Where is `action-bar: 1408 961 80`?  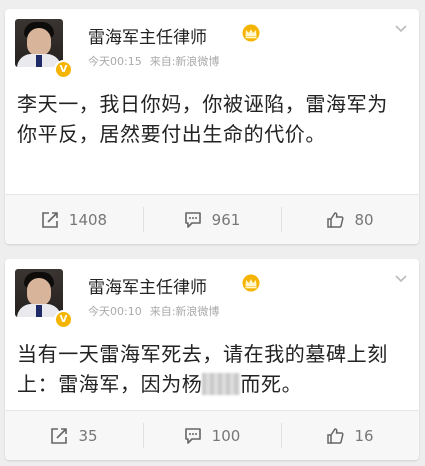
action-bar: 1408 961 80 is located at coordinates (212, 219).